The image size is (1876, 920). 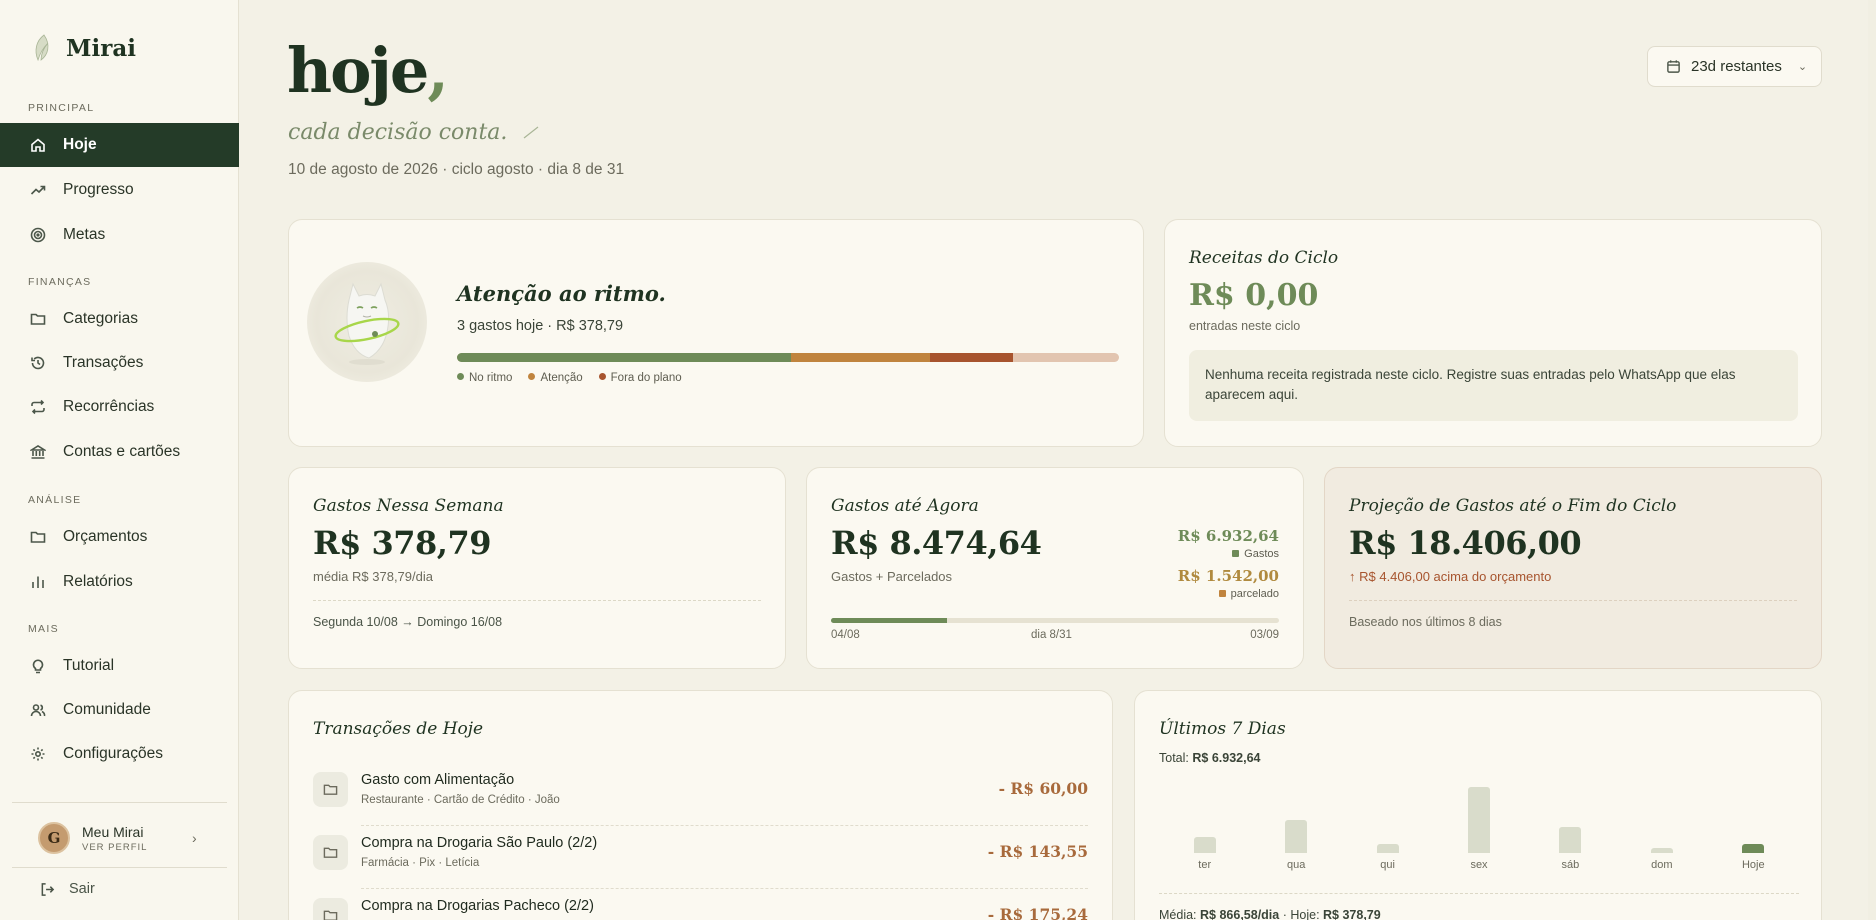 I want to click on sidebar-item-transacoes: Transações, so click(x=119, y=363).